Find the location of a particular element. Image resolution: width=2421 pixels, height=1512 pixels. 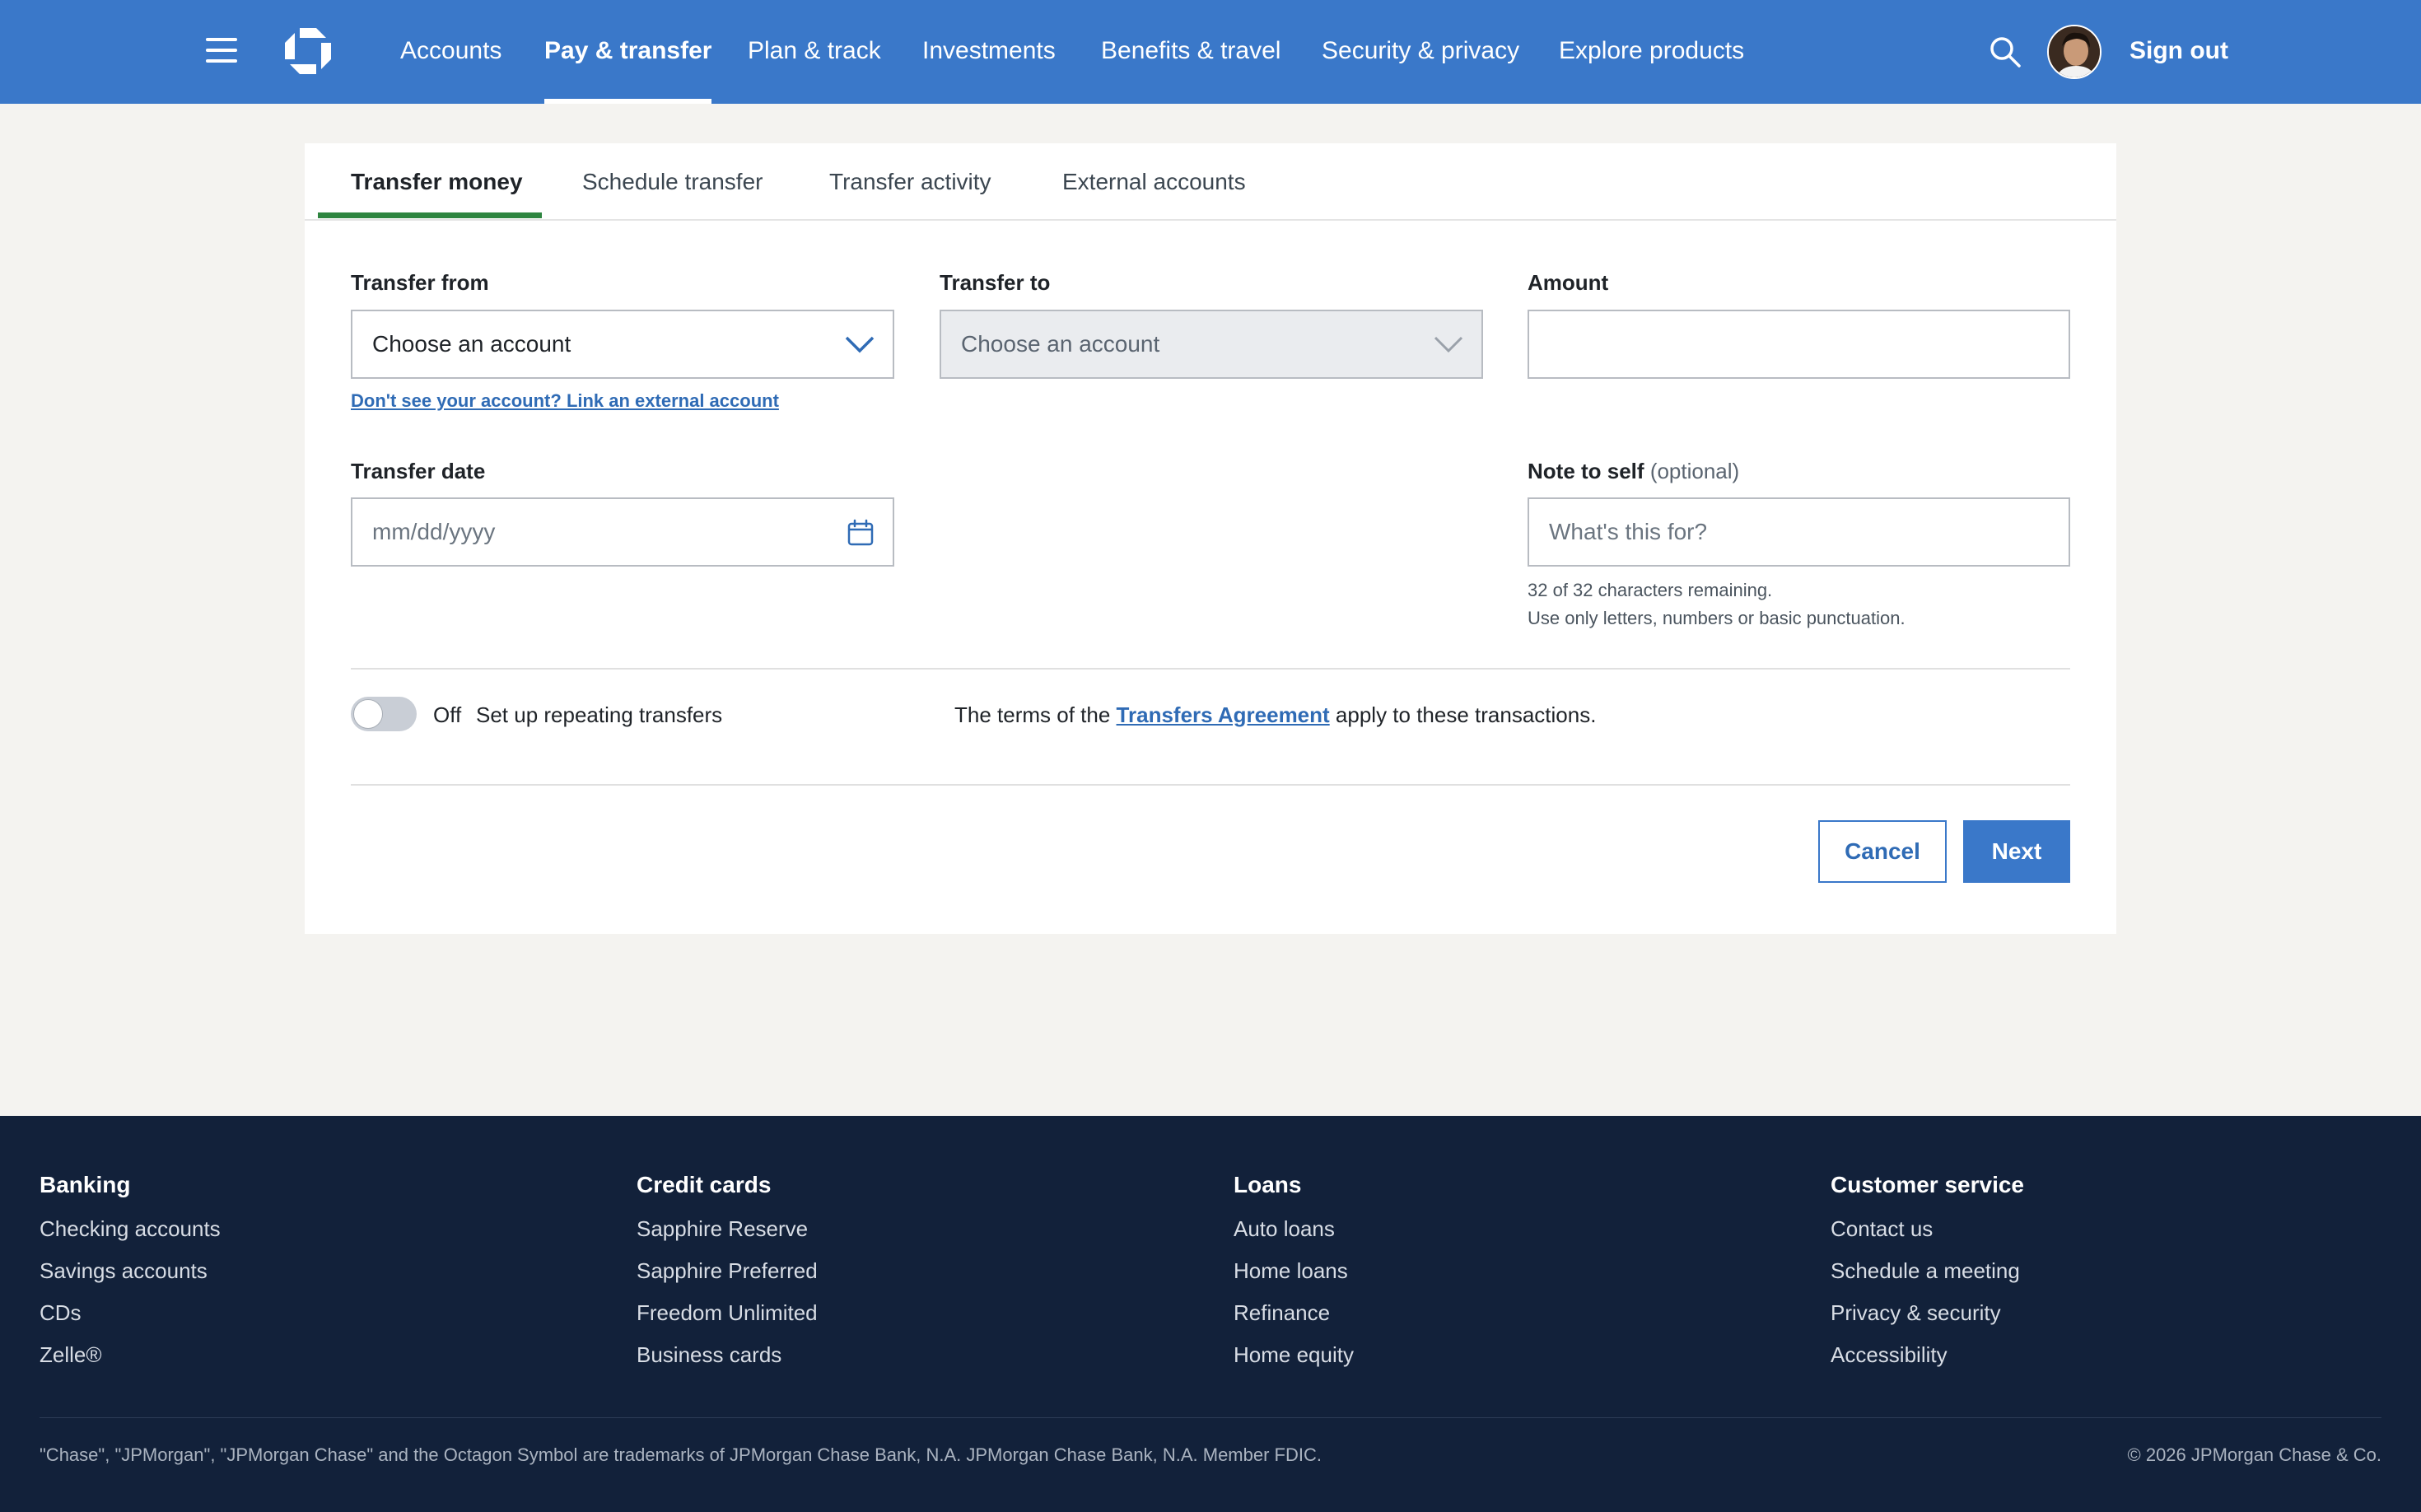

footer-link: Checking accounts is located at coordinates (130, 1239).